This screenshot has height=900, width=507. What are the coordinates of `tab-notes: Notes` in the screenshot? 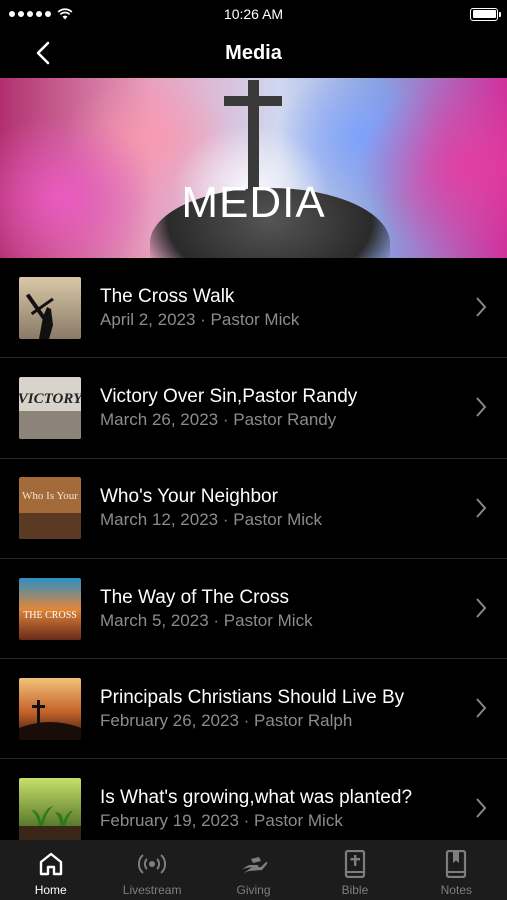 It's located at (456, 870).